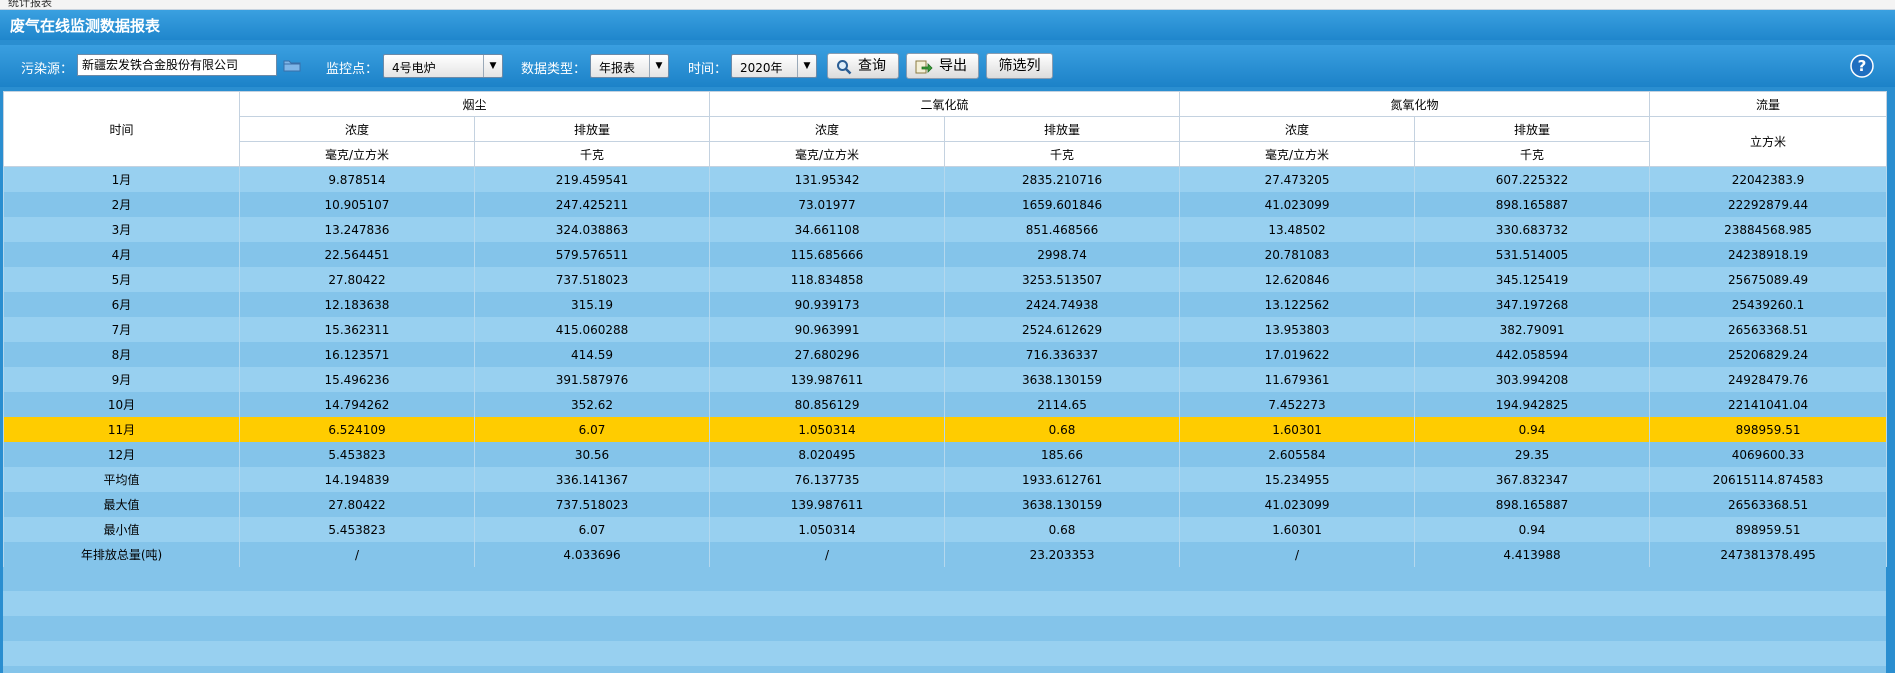 Image resolution: width=1895 pixels, height=673 pixels. Describe the element at coordinates (774, 66) in the screenshot. I see `time-select: 2020年 ▼` at that location.